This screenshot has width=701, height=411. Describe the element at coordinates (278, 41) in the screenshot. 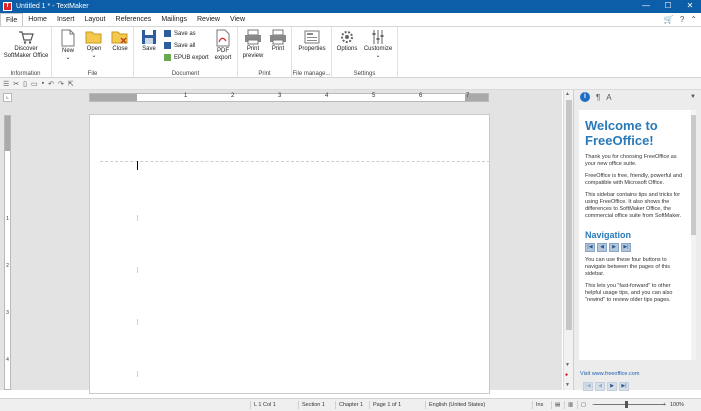

I see `print-button: Print` at that location.